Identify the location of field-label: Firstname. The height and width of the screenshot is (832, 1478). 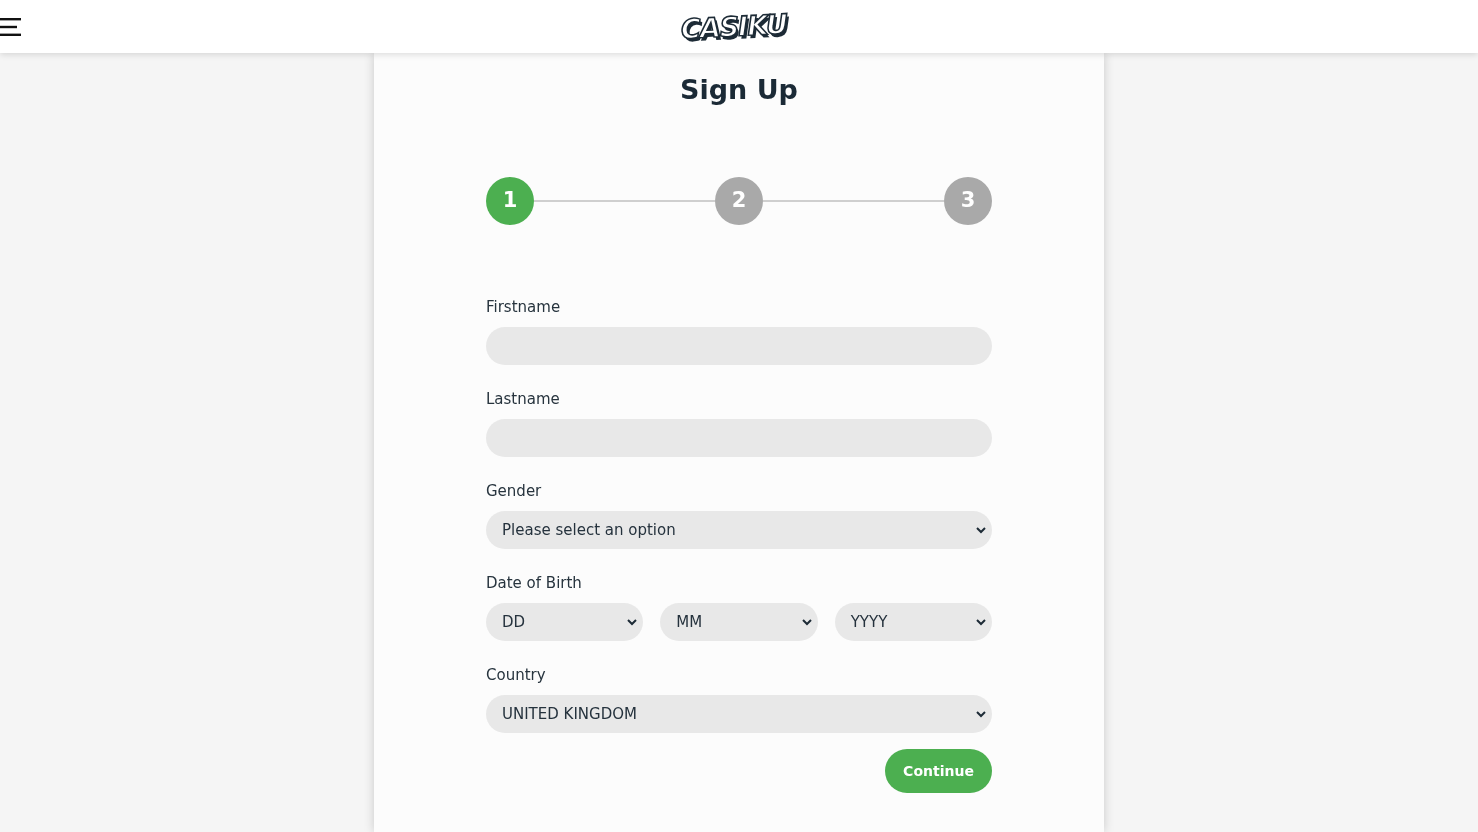
(523, 307).